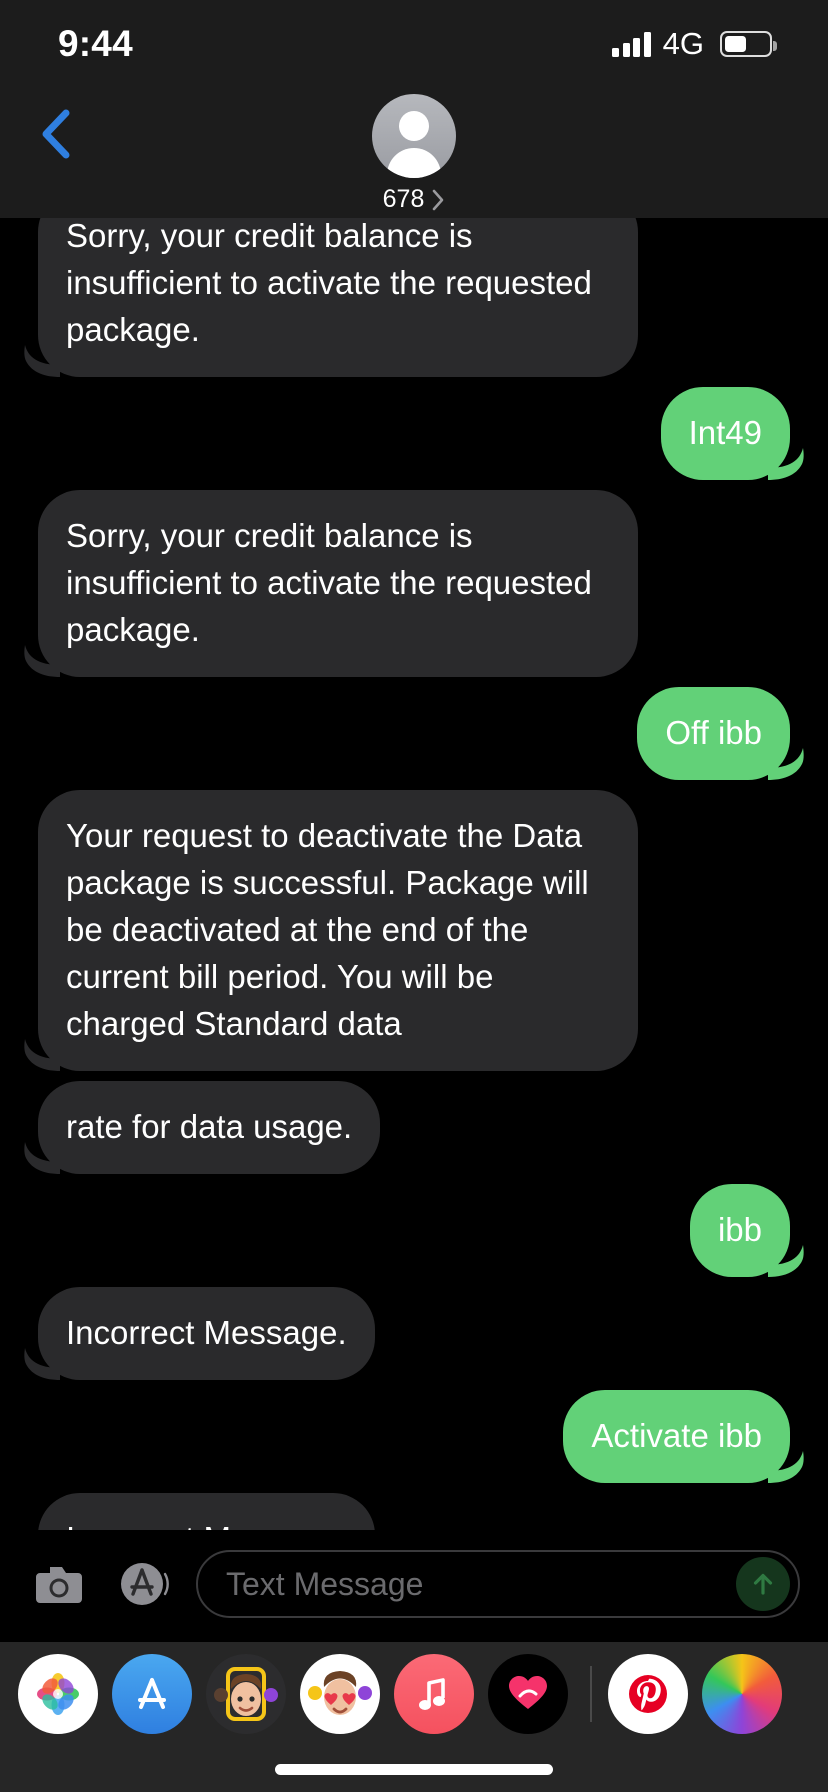 This screenshot has height=1792, width=828. What do you see at coordinates (720, 733) in the screenshot?
I see `sent-message-bubble: Off ibb` at bounding box center [720, 733].